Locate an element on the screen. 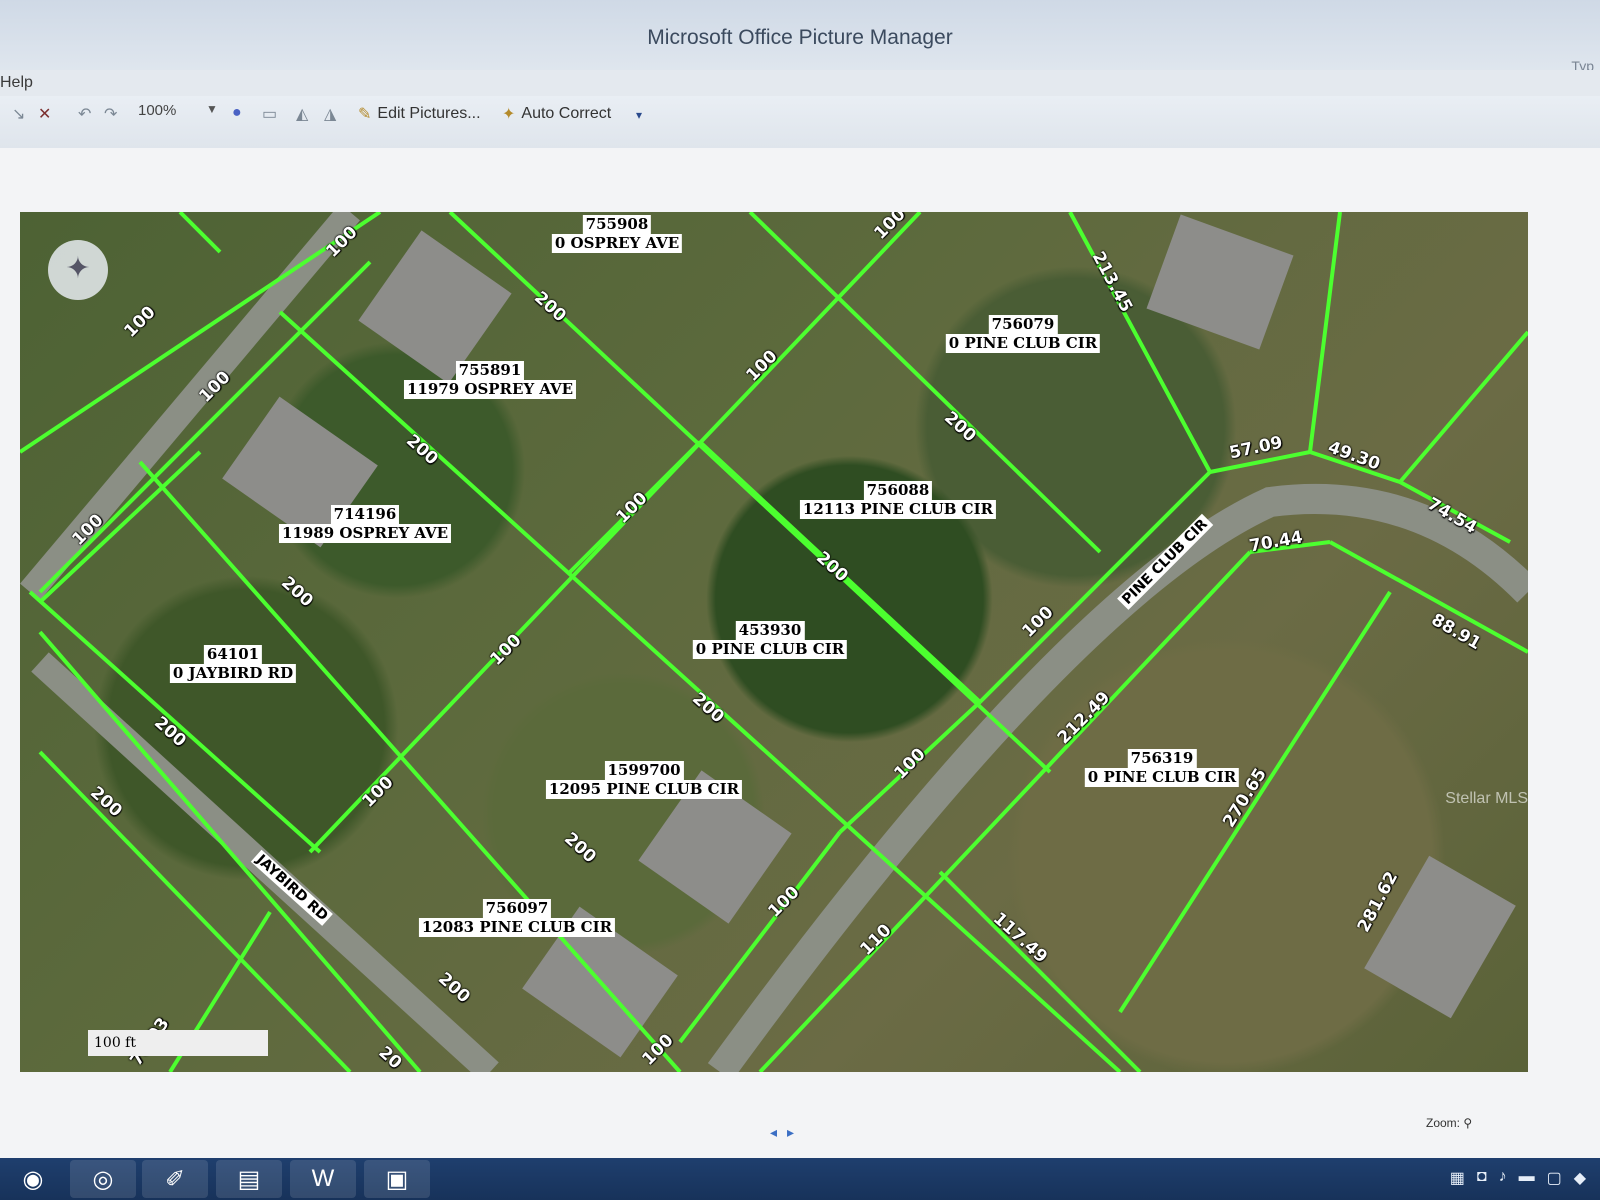 Image resolution: width=1600 pixels, height=1200 pixels. picture-manager-icon: ▣ is located at coordinates (397, 1179).